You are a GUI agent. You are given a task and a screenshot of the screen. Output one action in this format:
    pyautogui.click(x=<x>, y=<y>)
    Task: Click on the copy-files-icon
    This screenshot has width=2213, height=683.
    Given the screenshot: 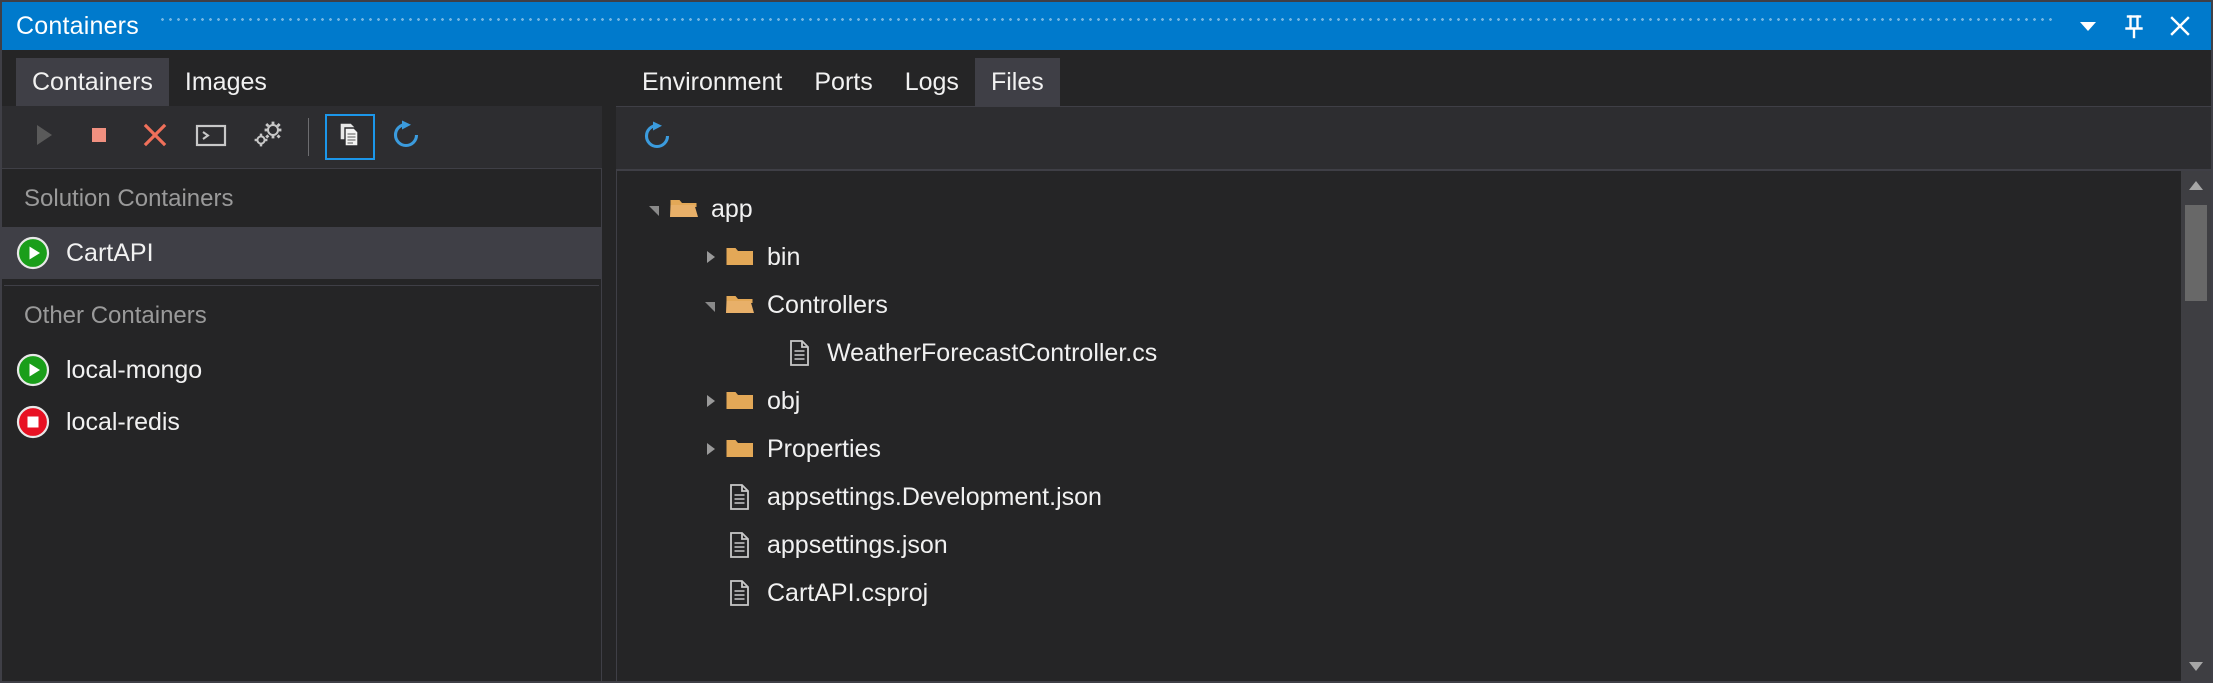 What is the action you would take?
    pyautogui.click(x=350, y=137)
    